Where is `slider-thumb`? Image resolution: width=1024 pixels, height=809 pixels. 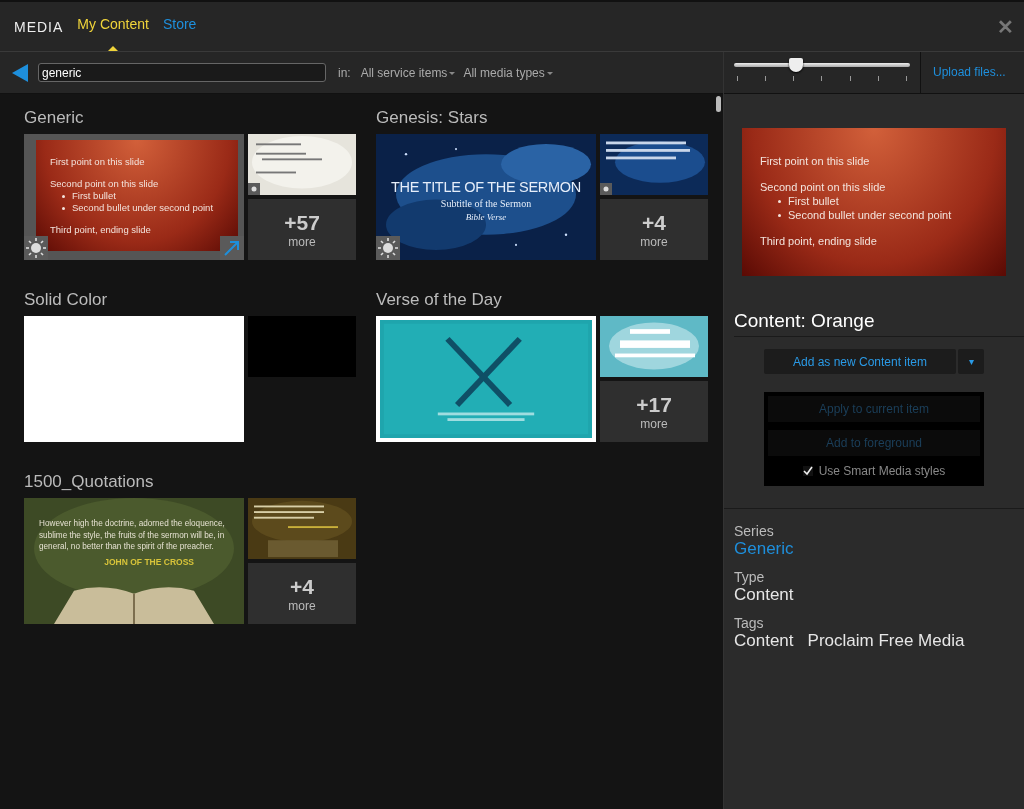 slider-thumb is located at coordinates (795, 65).